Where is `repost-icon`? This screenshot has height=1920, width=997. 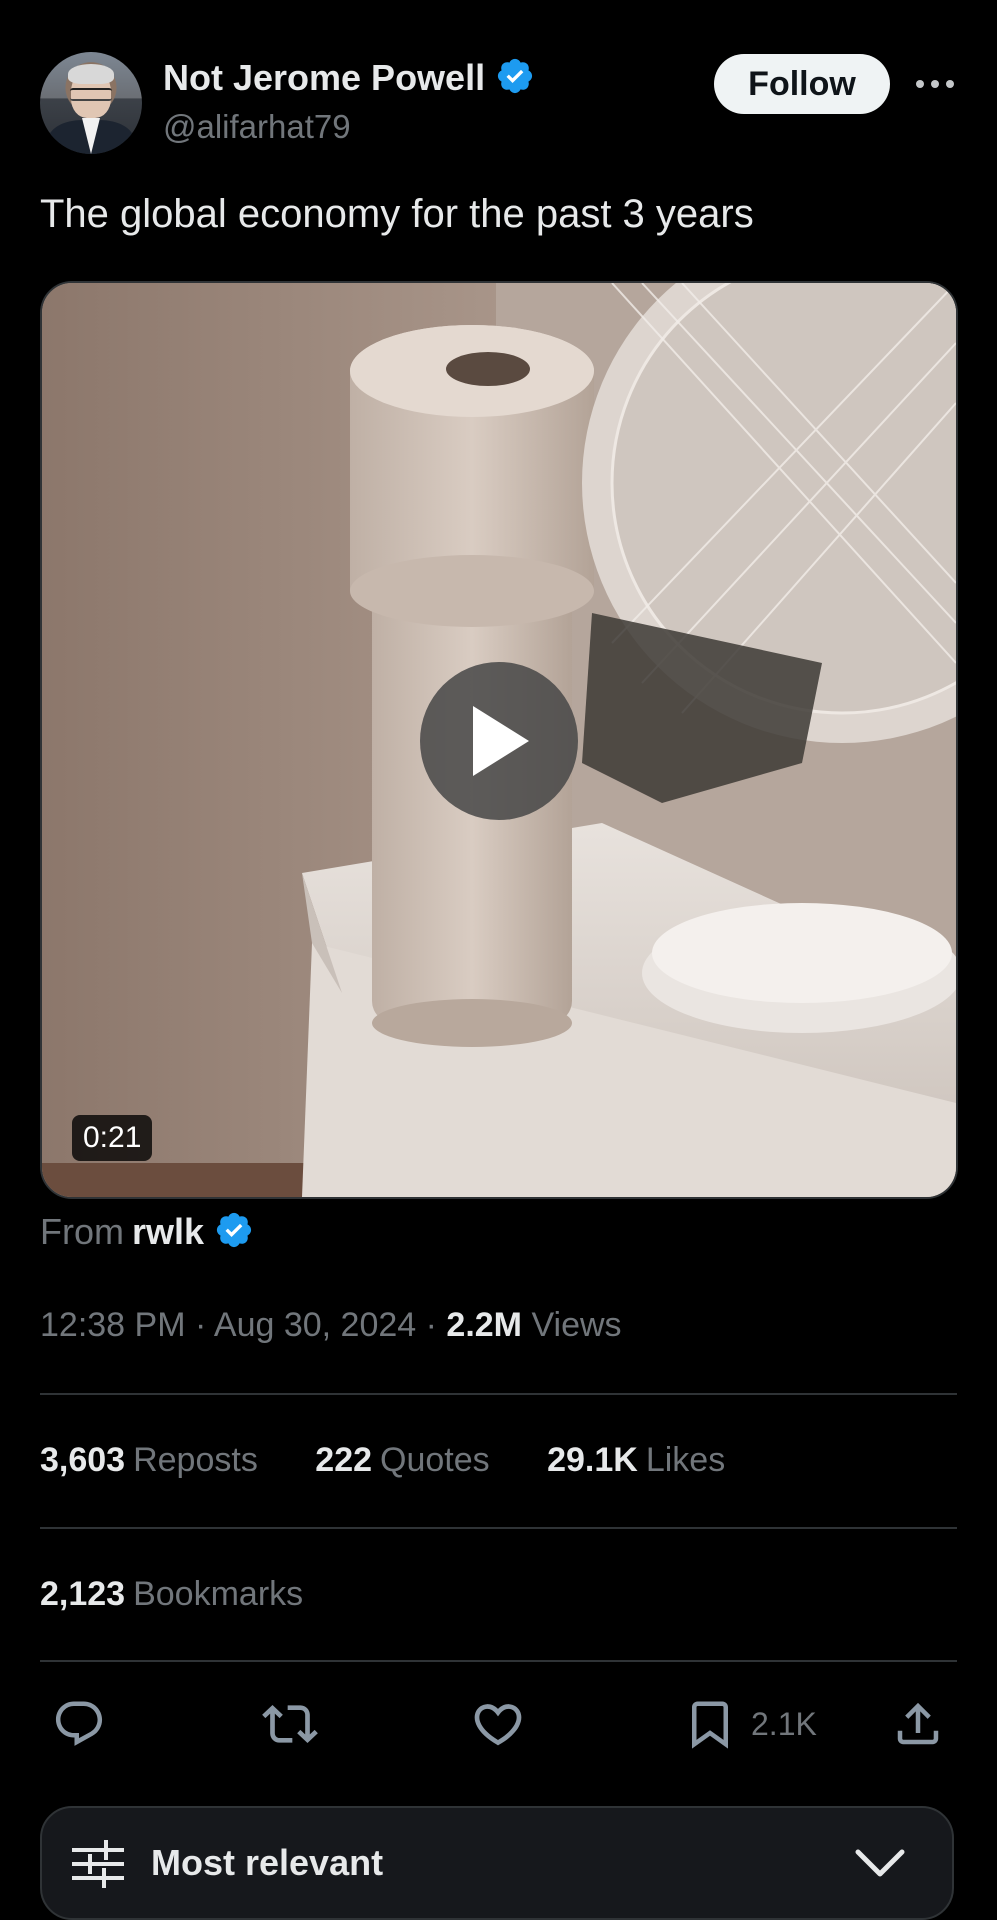 repost-icon is located at coordinates (290, 1724).